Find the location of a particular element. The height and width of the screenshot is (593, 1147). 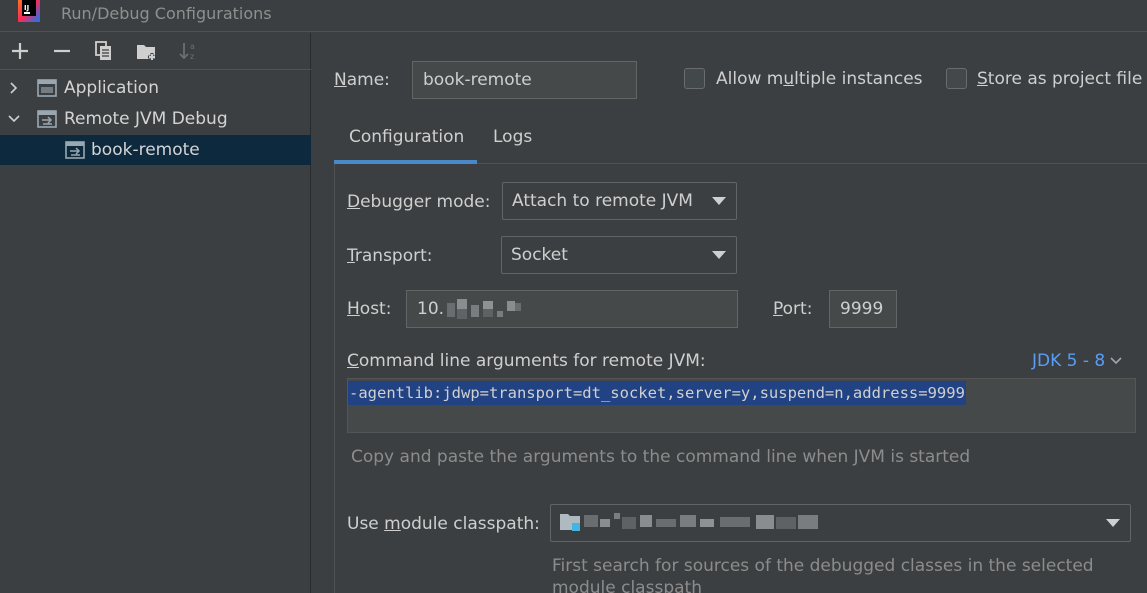

tree-item-remote-jvm-debug: Remote JVM Debug is located at coordinates (155, 119).